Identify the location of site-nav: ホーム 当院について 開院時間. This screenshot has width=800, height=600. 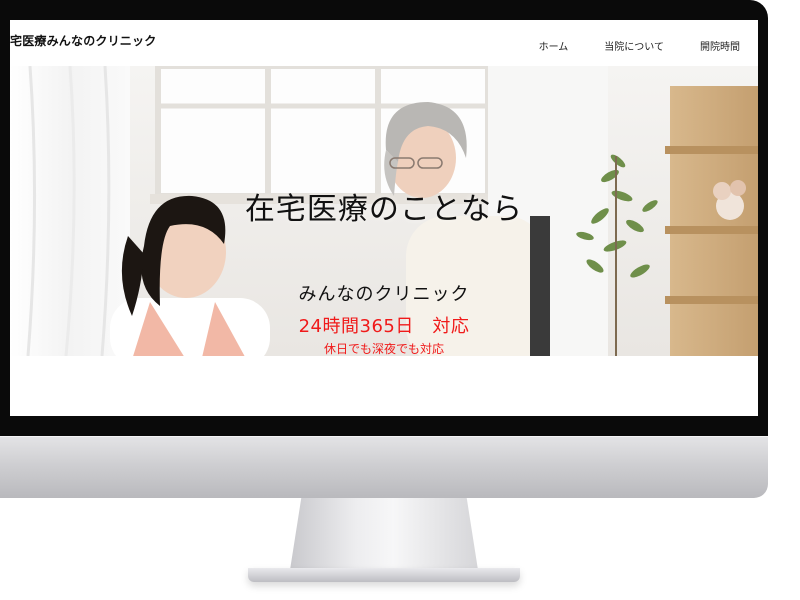
(621, 45).